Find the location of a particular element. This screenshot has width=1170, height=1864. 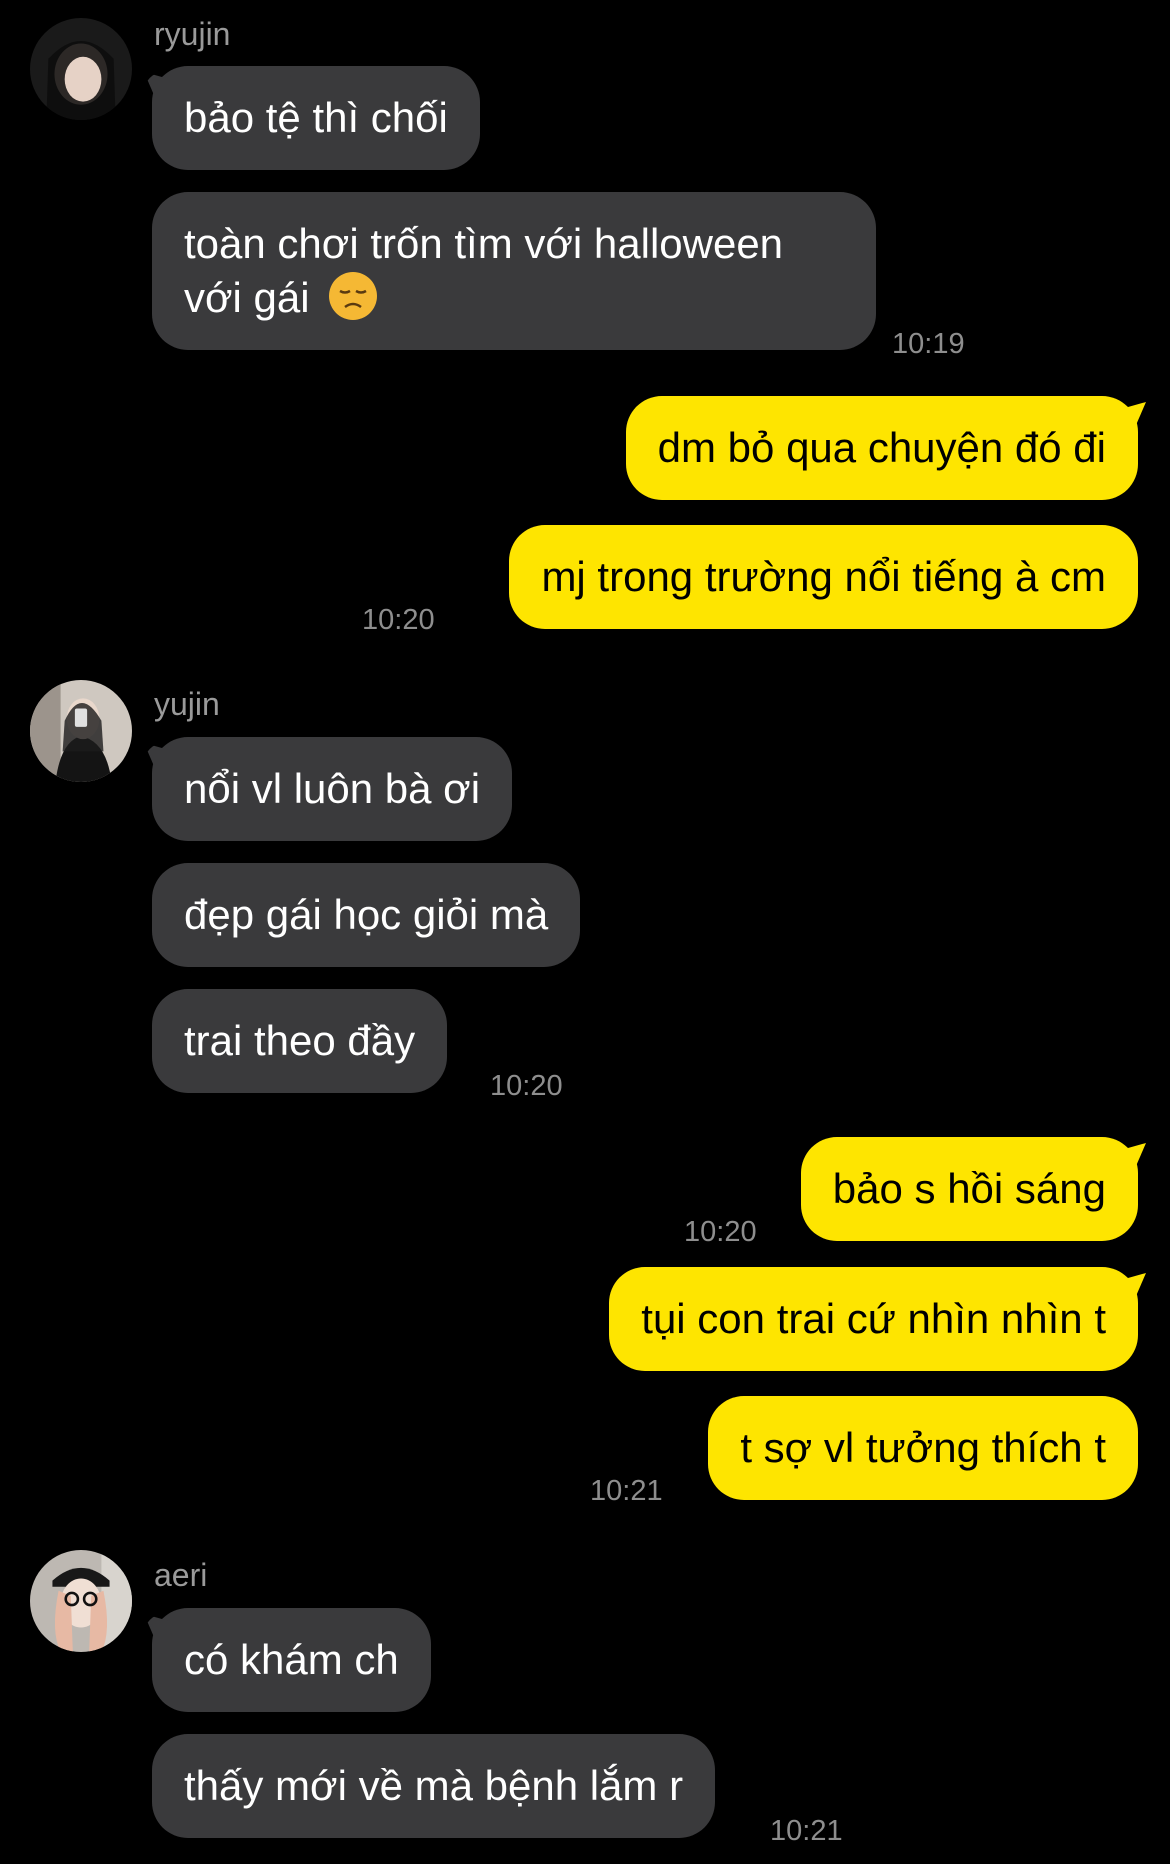

message-text: trai theo đầy is located at coordinates (300, 1040).